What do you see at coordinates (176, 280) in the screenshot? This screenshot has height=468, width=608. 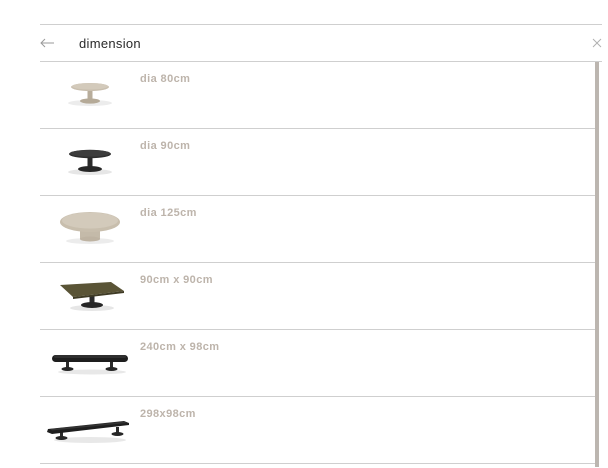 I see `dimension-label: 90cm x 90cm` at bounding box center [176, 280].